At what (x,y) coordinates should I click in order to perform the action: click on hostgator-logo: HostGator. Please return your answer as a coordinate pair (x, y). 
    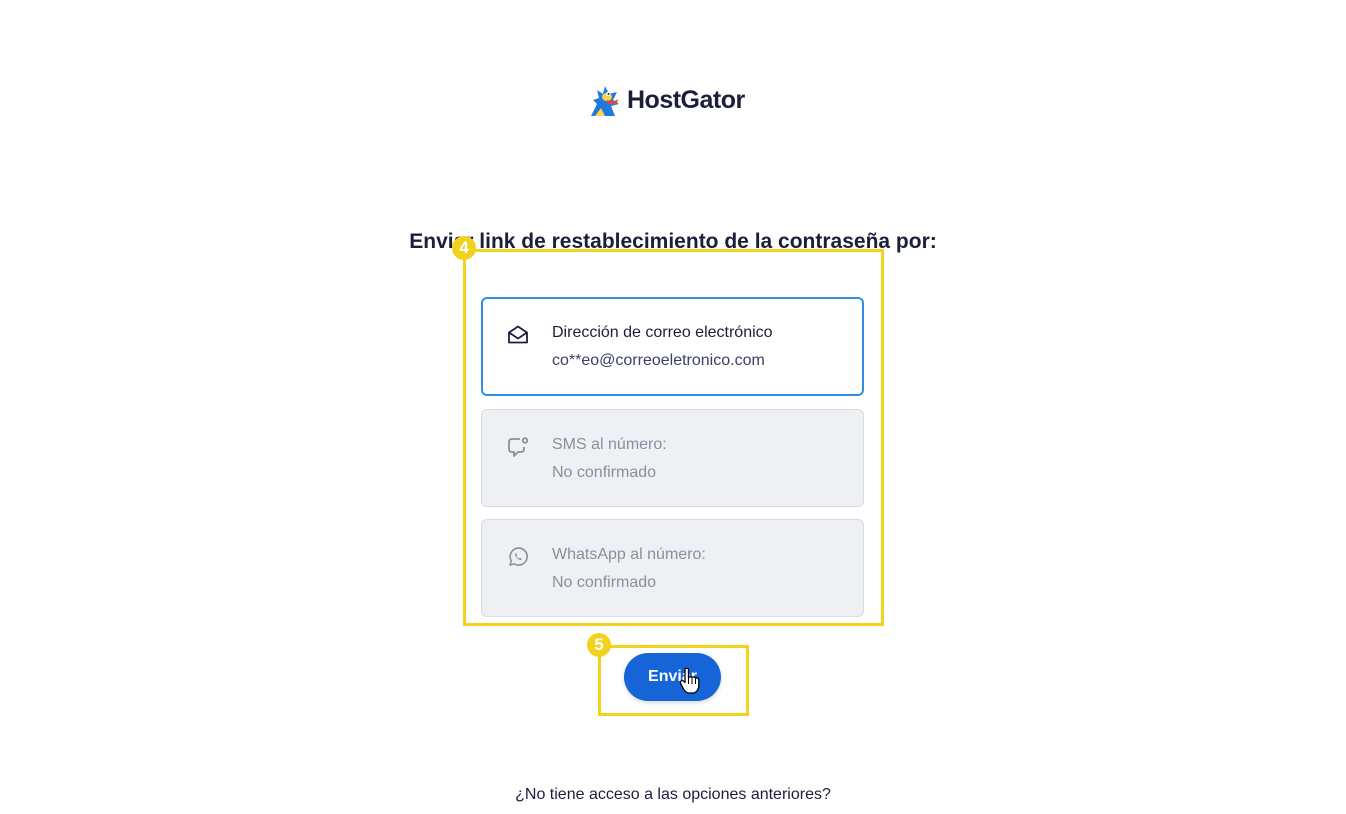
    Looking at the image, I should click on (666, 100).